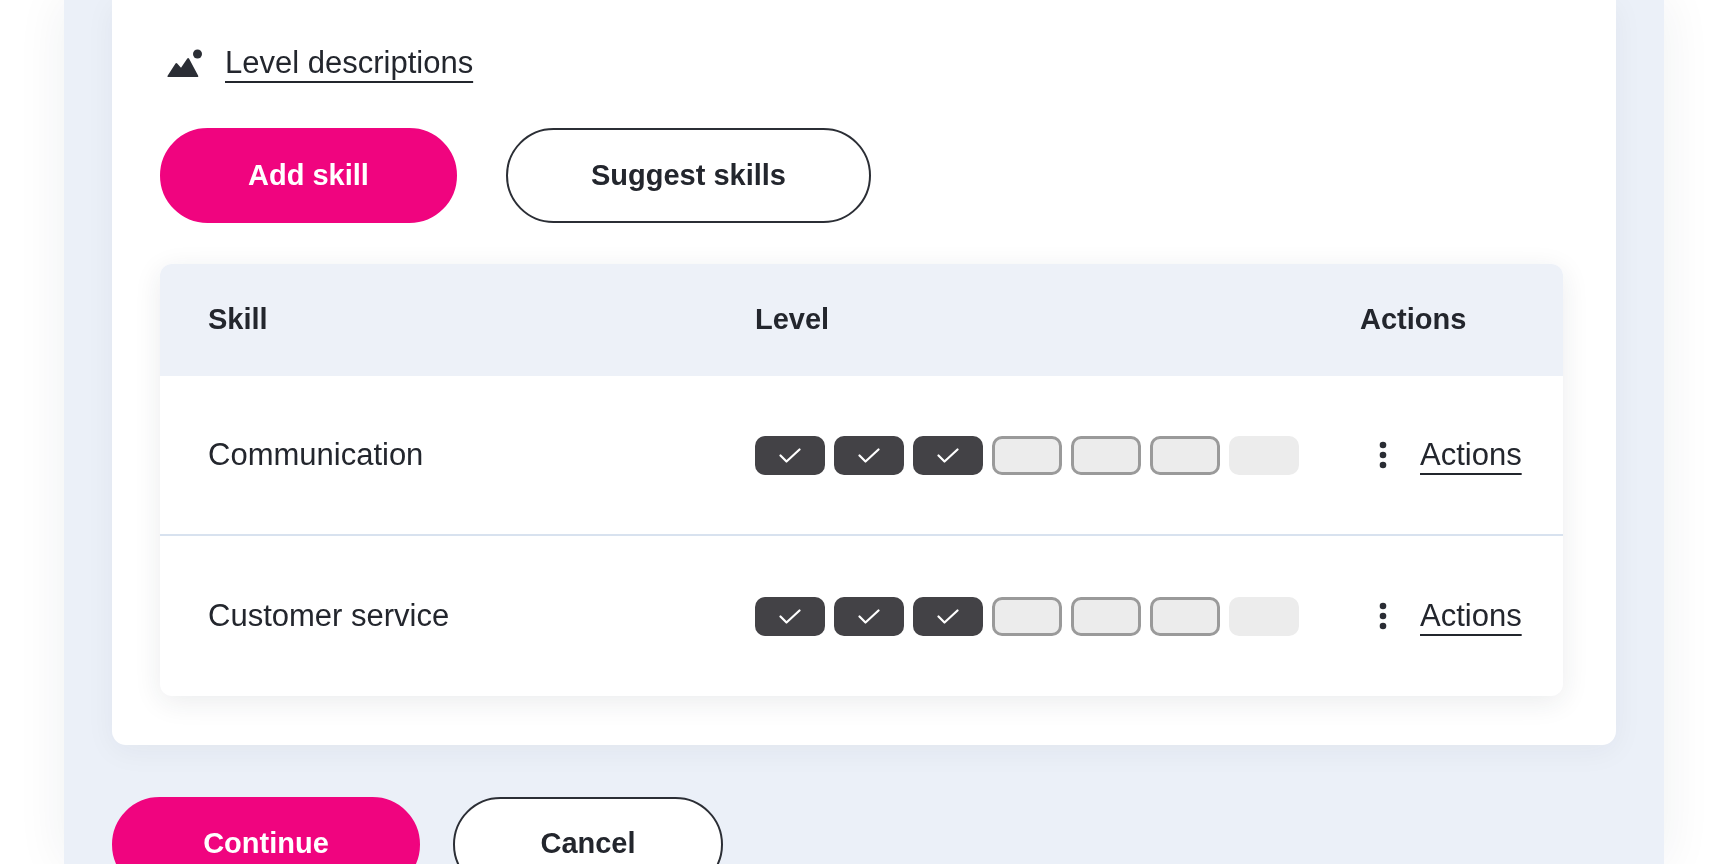 This screenshot has width=1728, height=864. I want to click on suggest-skills-button: Suggest skills, so click(688, 175).